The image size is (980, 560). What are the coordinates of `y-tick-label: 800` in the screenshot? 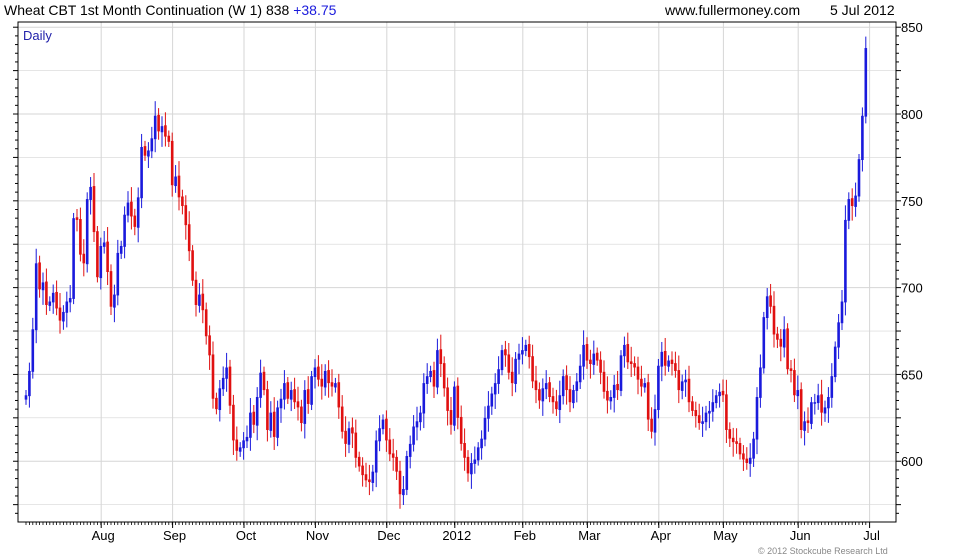 It's located at (912, 114).